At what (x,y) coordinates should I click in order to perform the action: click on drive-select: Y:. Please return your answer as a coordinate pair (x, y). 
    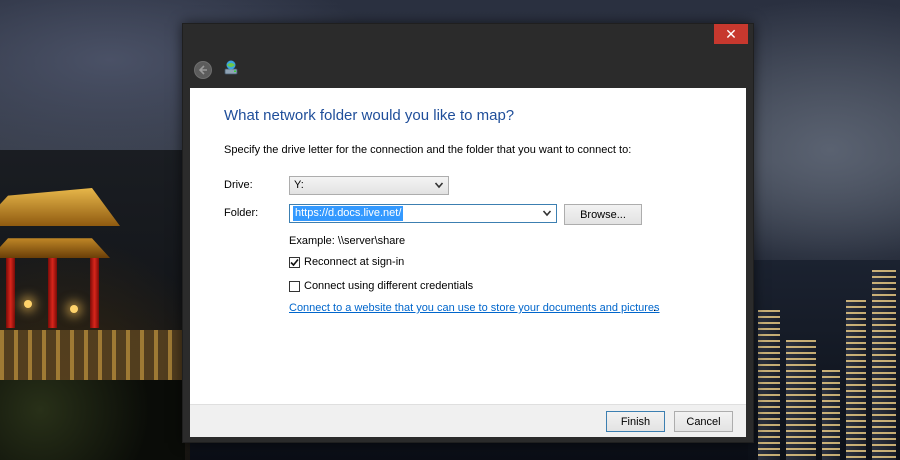
    Looking at the image, I should click on (369, 185).